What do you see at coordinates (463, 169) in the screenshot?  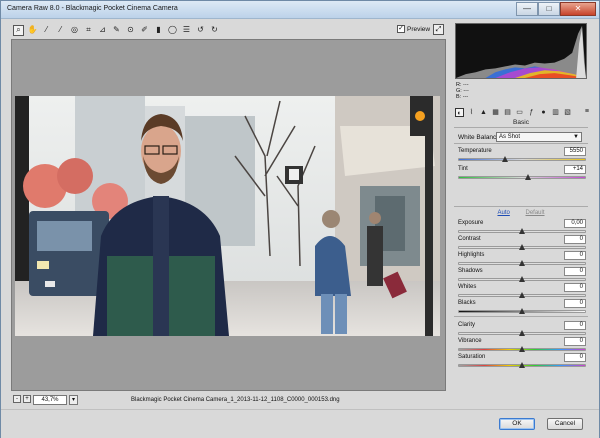 I see `slider-label: Tint` at bounding box center [463, 169].